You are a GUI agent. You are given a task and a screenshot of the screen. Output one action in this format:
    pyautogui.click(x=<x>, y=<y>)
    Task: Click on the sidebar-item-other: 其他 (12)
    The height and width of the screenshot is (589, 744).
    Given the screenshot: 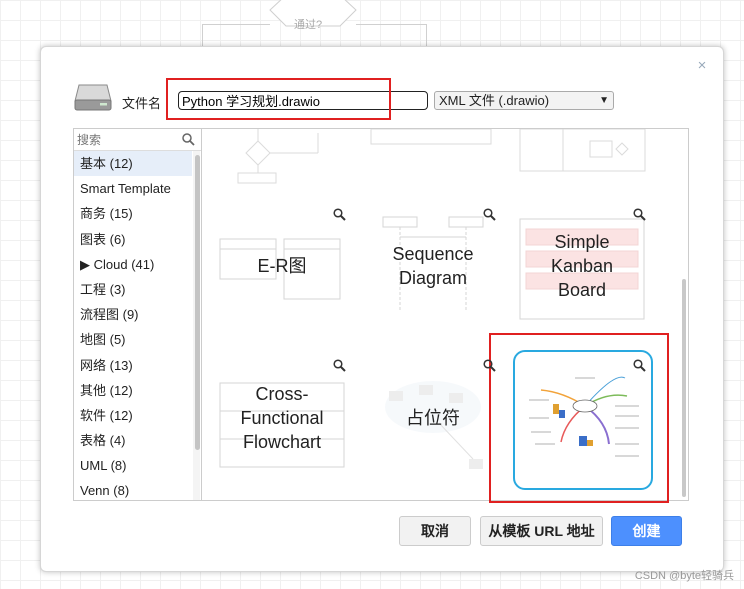 What is the action you would take?
    pyautogui.click(x=133, y=390)
    